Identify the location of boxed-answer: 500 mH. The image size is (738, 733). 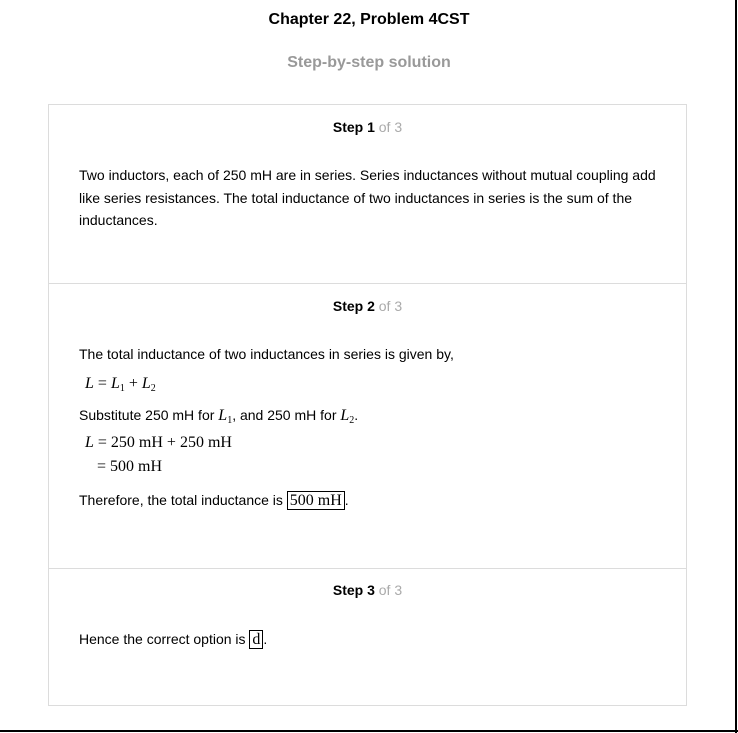
(315, 500).